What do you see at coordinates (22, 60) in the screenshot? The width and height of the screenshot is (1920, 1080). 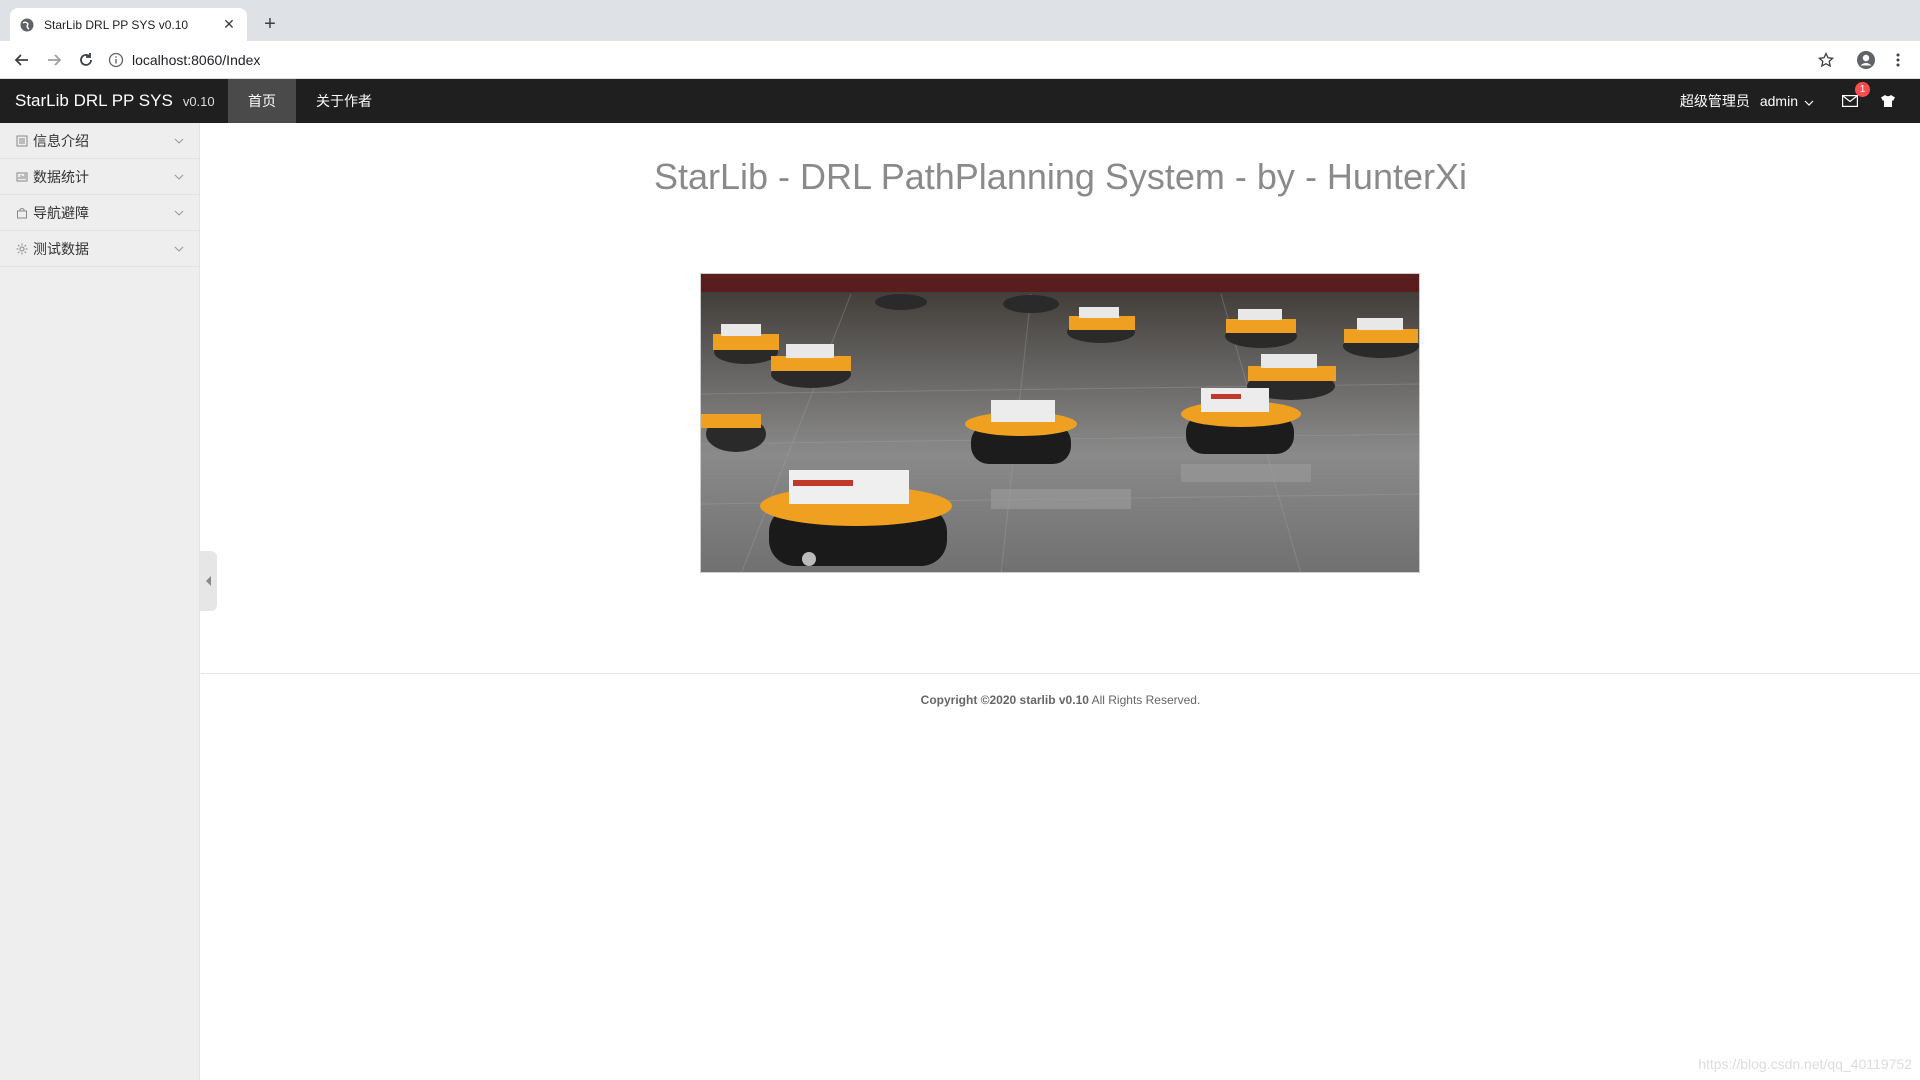 I see `back-icon` at bounding box center [22, 60].